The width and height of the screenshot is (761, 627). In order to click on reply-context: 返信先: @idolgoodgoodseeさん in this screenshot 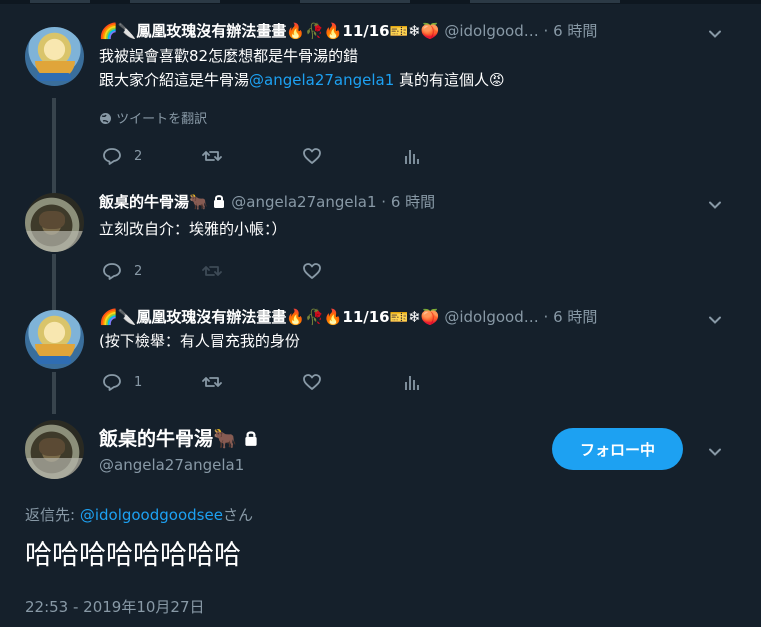, I will do `click(139, 514)`.